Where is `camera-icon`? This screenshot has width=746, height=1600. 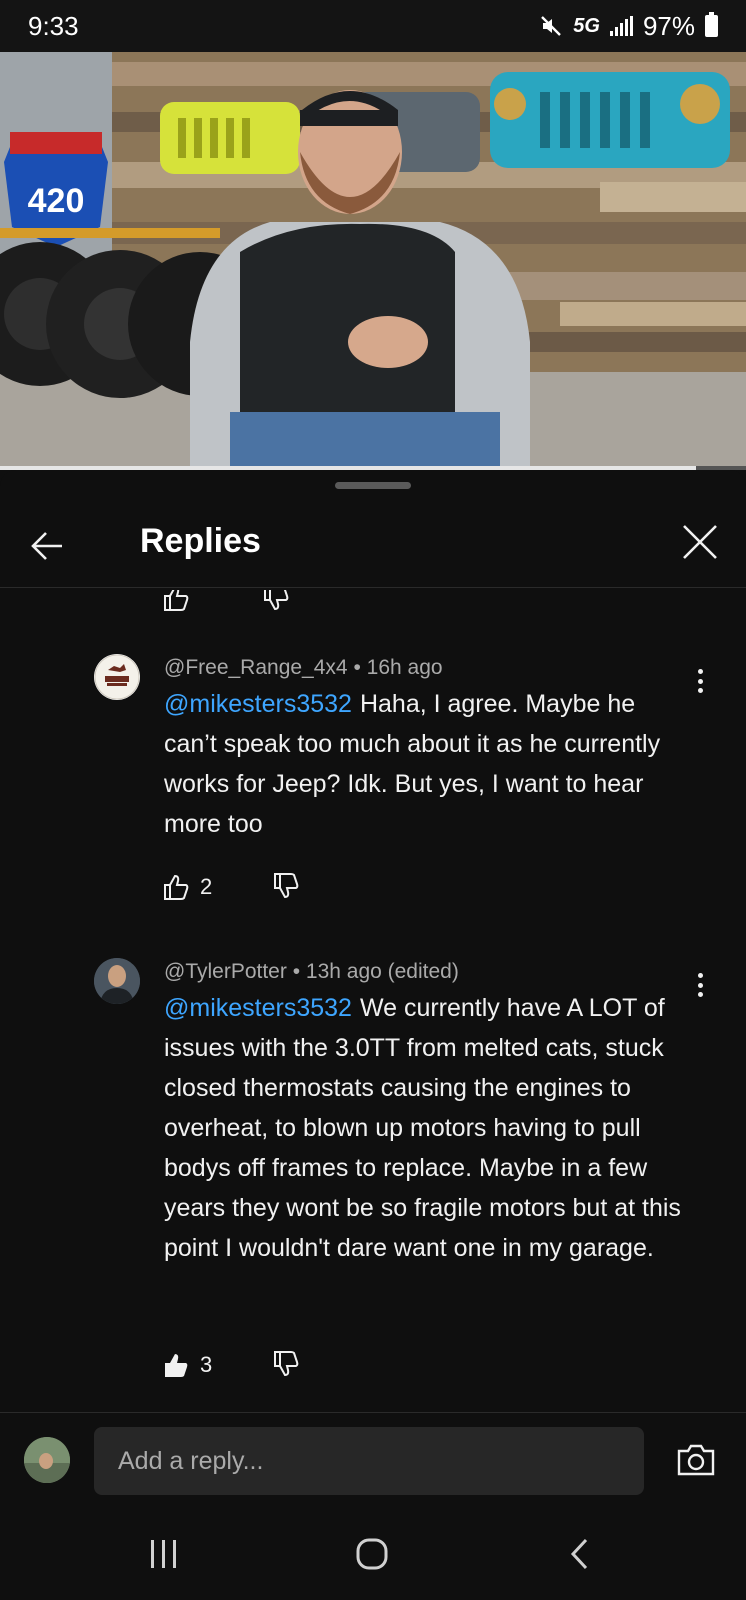
camera-icon is located at coordinates (696, 1460).